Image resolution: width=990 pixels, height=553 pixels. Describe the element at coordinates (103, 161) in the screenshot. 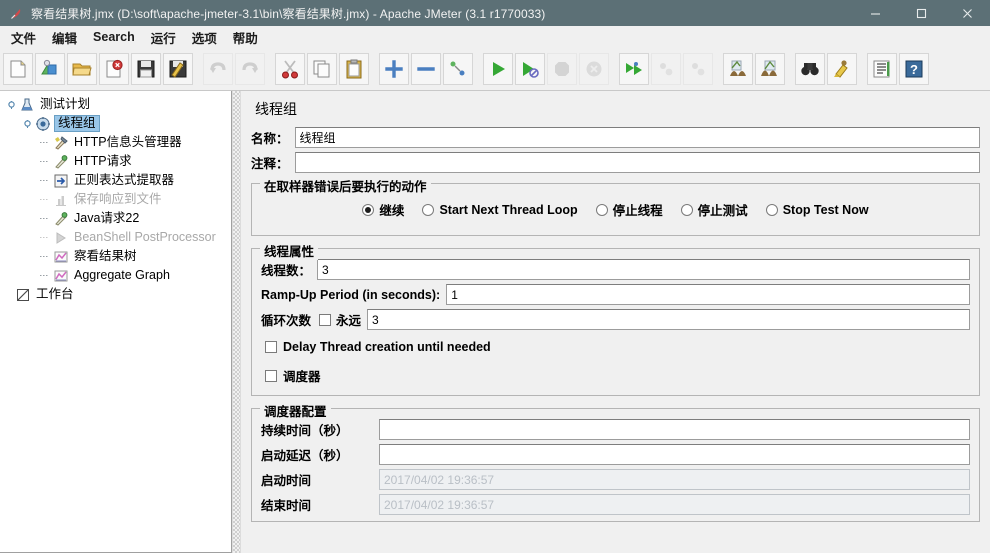

I see `tree-label-http-request: HTTP请求` at that location.